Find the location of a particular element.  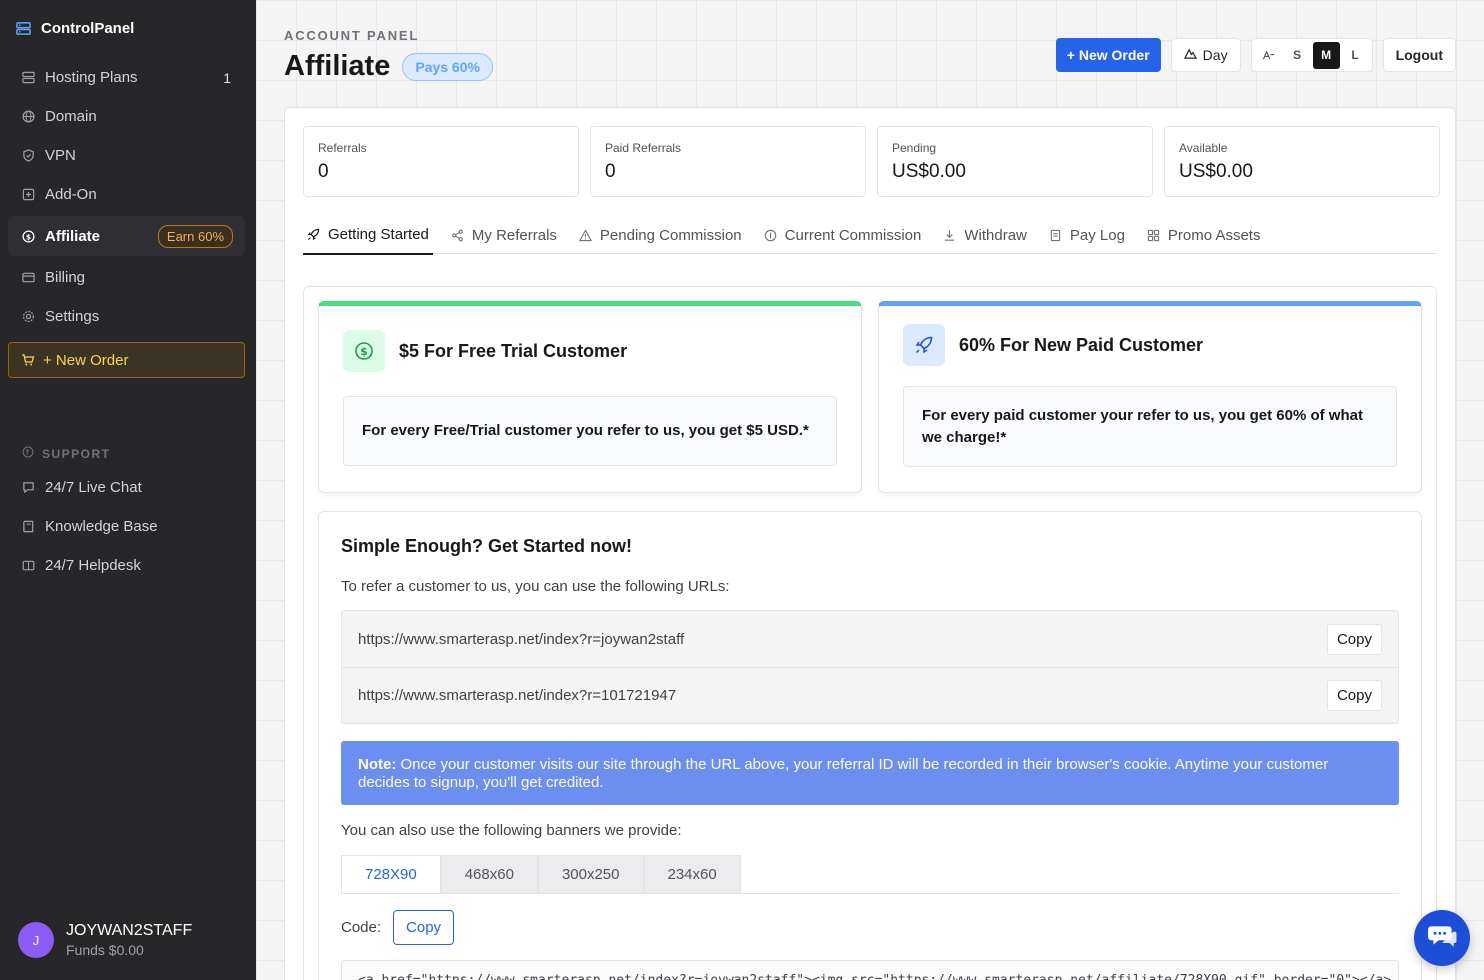

size-option-l: L is located at coordinates (1355, 55).